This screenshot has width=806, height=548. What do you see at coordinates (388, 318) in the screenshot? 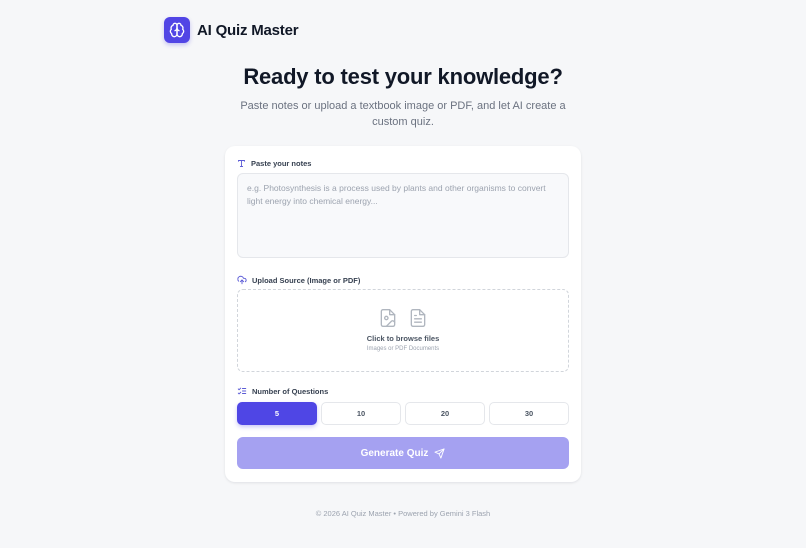
I see `image-file-icon` at bounding box center [388, 318].